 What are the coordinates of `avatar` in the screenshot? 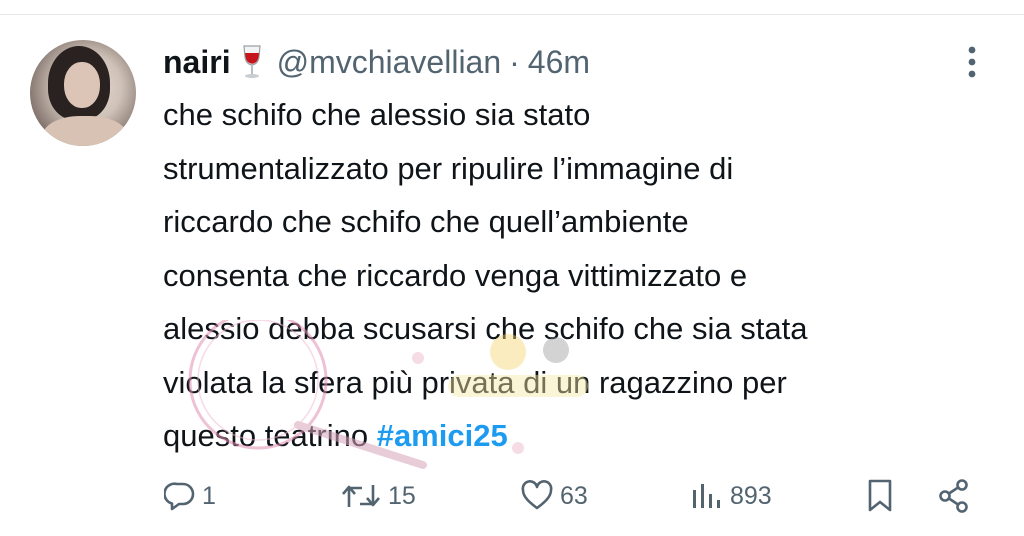 It's located at (83, 93).